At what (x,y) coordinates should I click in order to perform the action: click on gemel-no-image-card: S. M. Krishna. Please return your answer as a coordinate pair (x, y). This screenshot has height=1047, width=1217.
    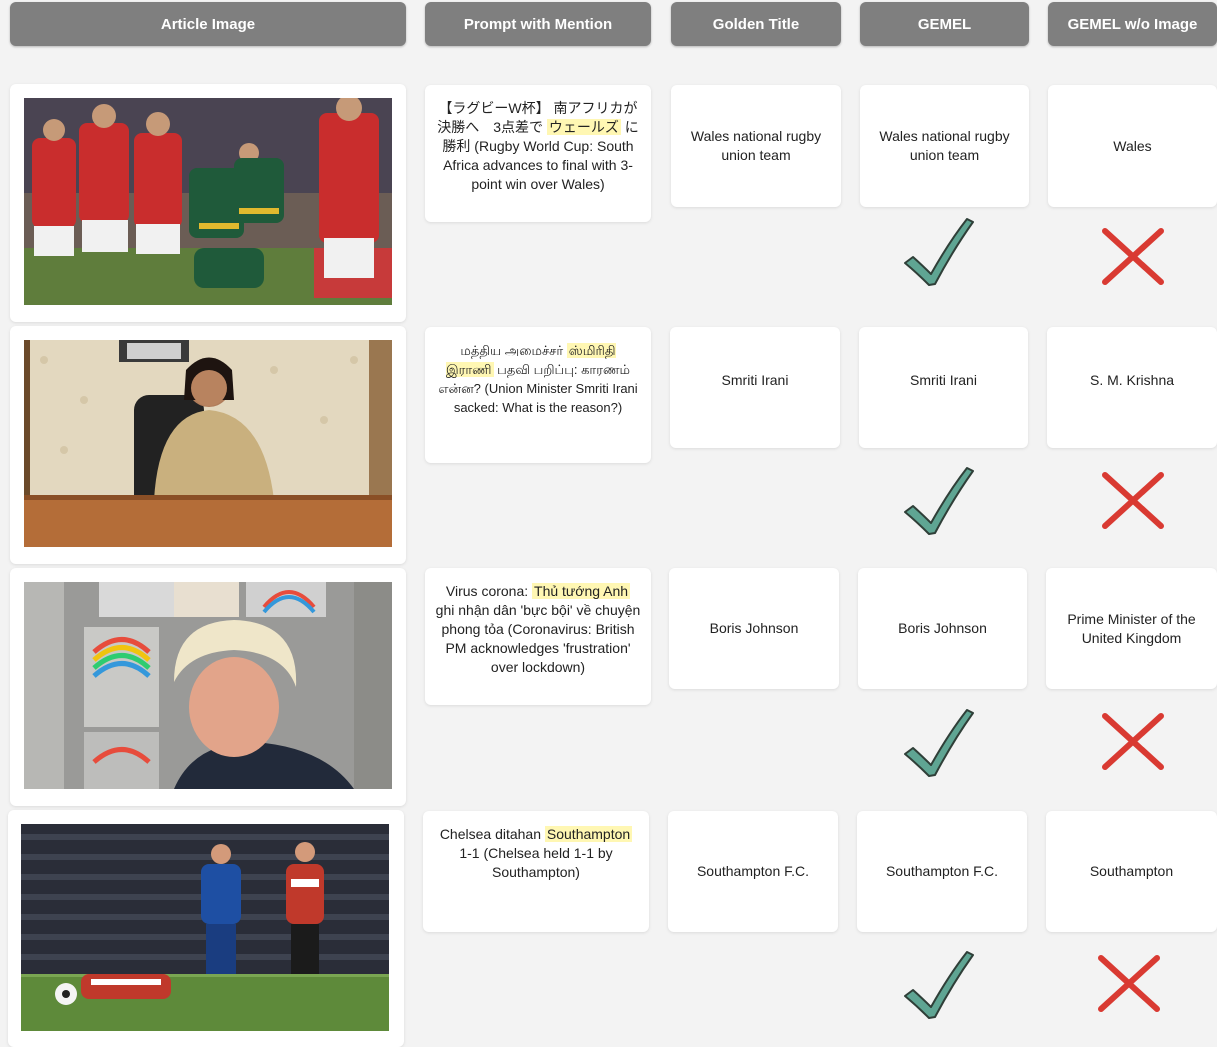
    Looking at the image, I should click on (1132, 387).